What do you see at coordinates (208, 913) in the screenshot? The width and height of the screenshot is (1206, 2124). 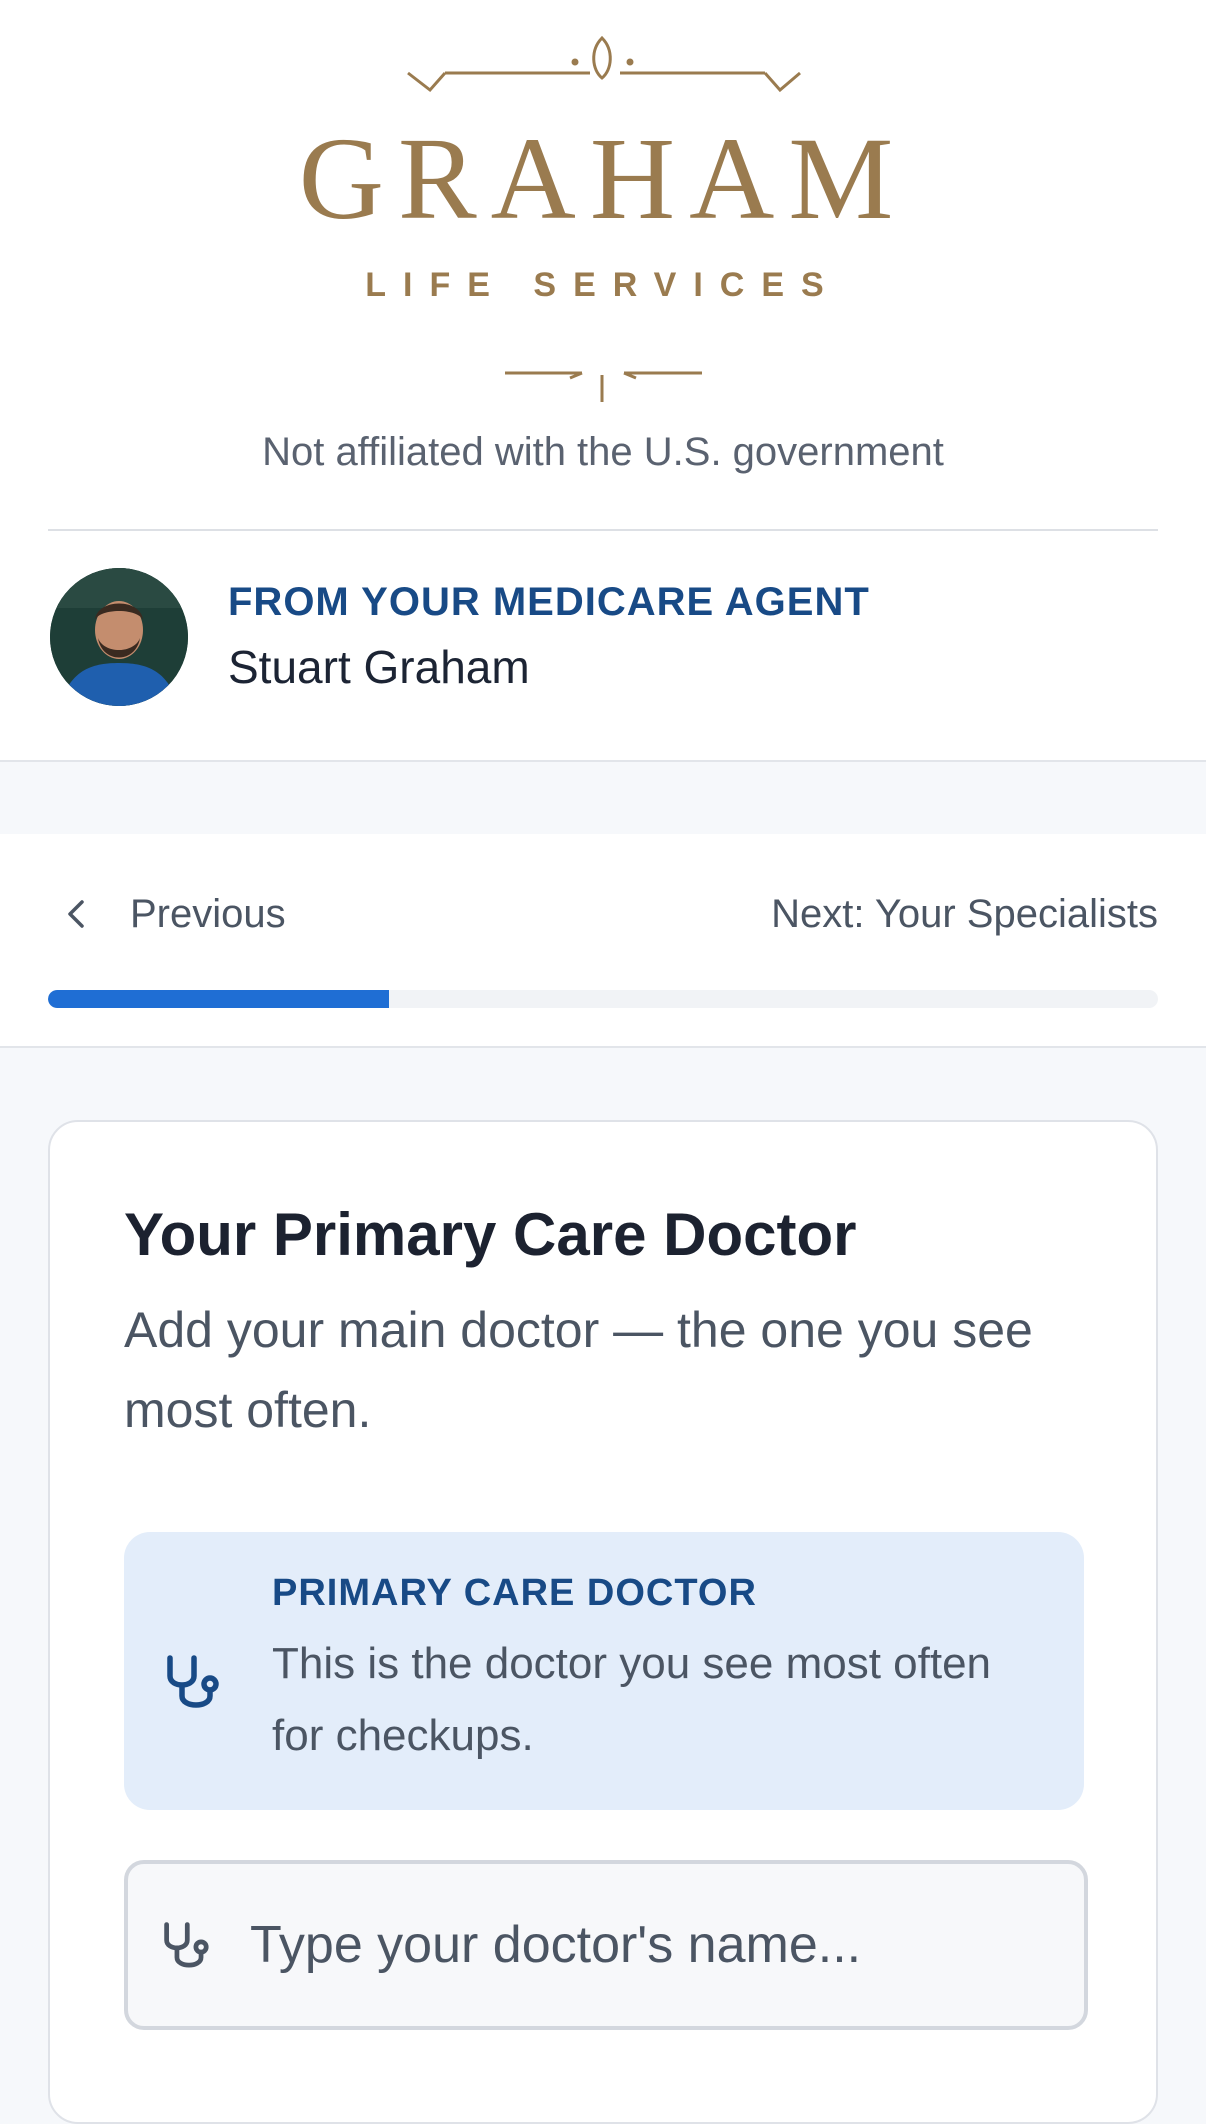 I see `previous-label: Previous` at bounding box center [208, 913].